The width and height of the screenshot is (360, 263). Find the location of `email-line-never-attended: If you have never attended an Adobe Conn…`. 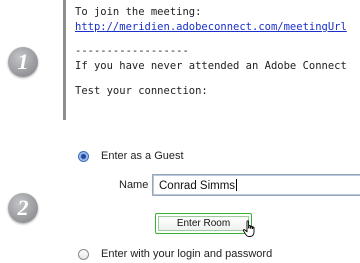

email-line-never-attended: If you have never attended an Adobe Conn… is located at coordinates (211, 66).